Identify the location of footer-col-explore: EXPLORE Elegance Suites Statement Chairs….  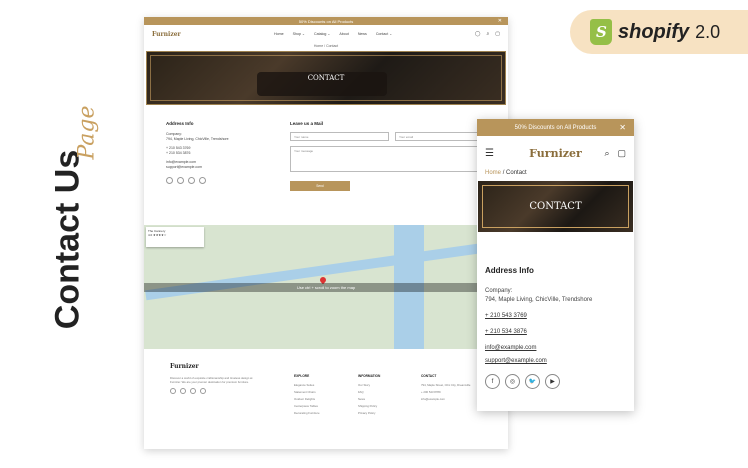
(307, 395).